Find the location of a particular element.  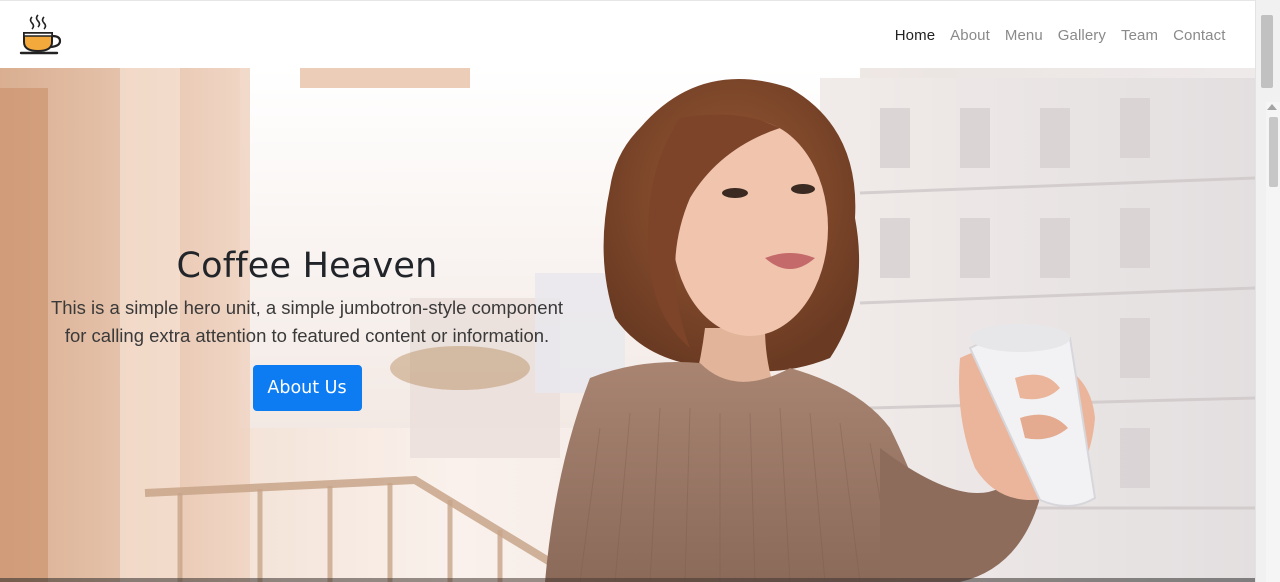

frame-scrollbar-thumb is located at coordinates (1273, 152).